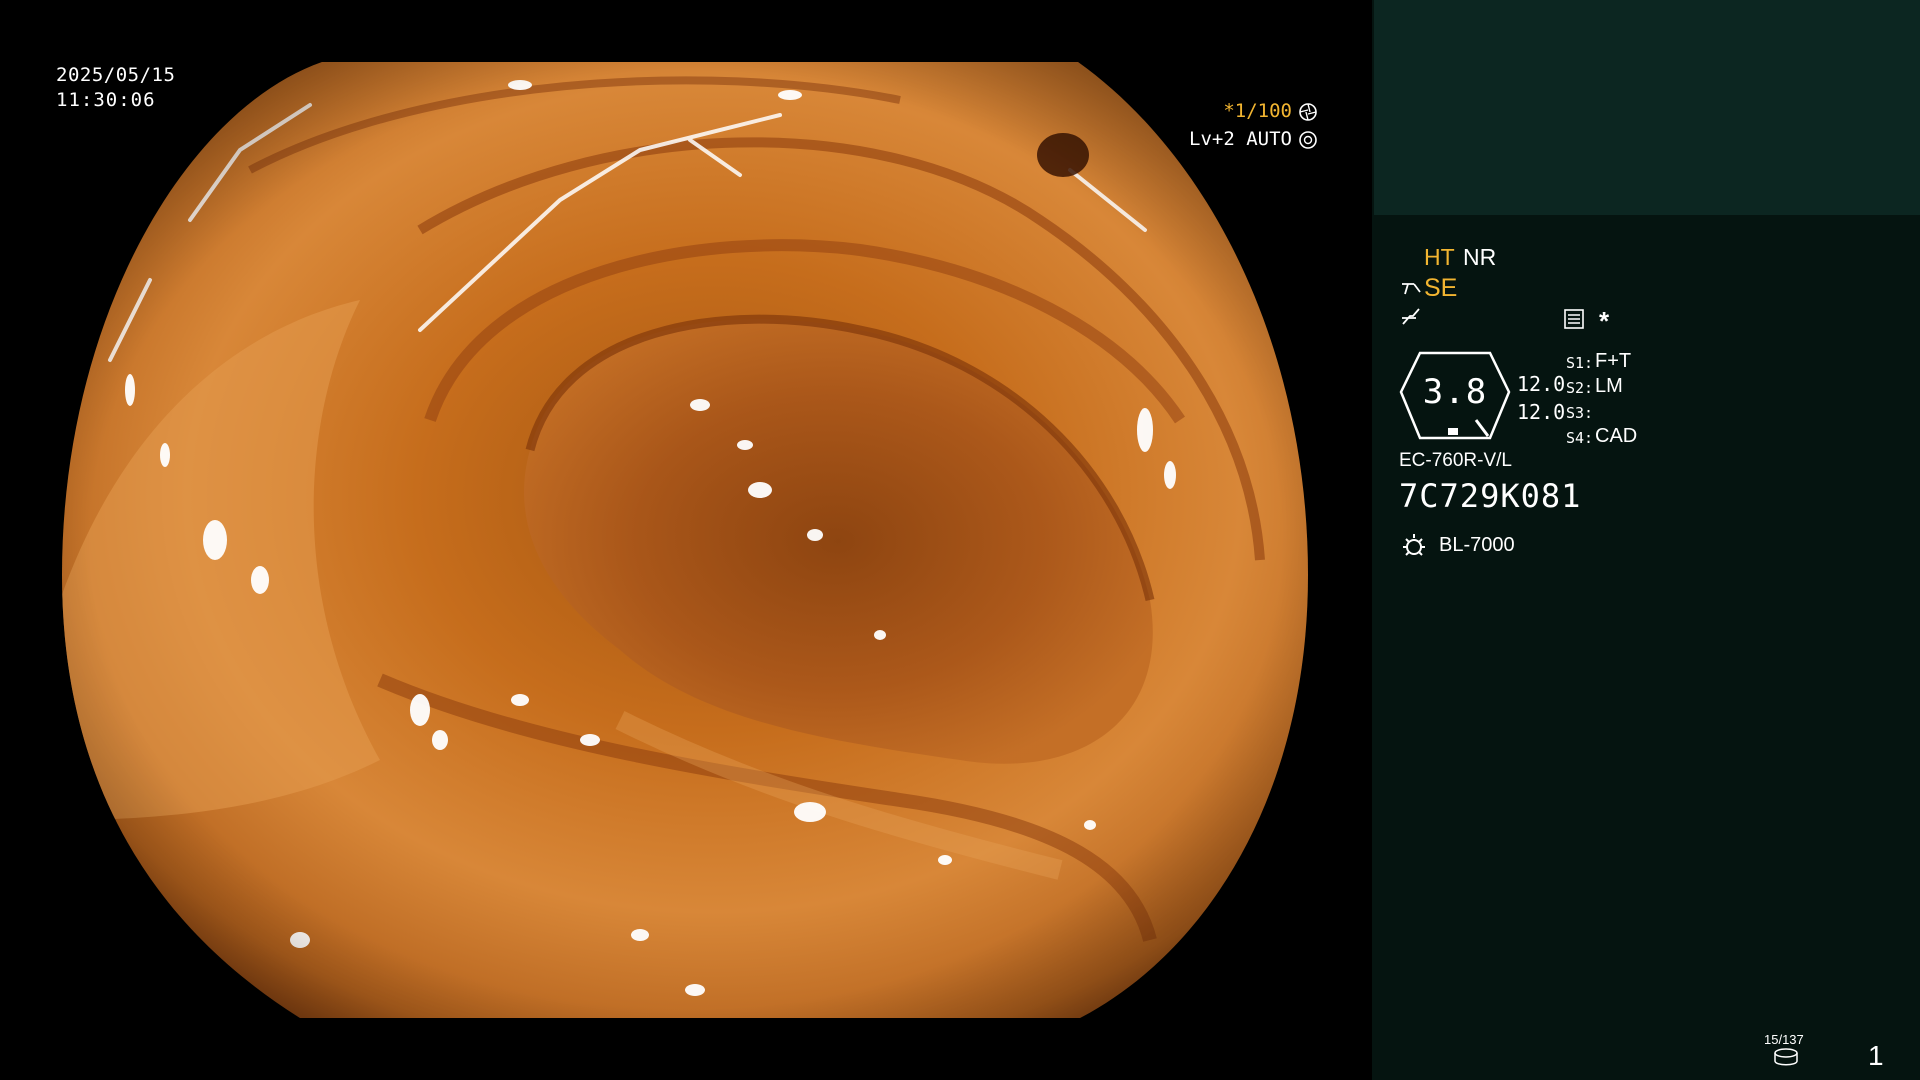 Image resolution: width=1920 pixels, height=1080 pixels. What do you see at coordinates (1439, 257) in the screenshot?
I see `mode-ht-label: HT` at bounding box center [1439, 257].